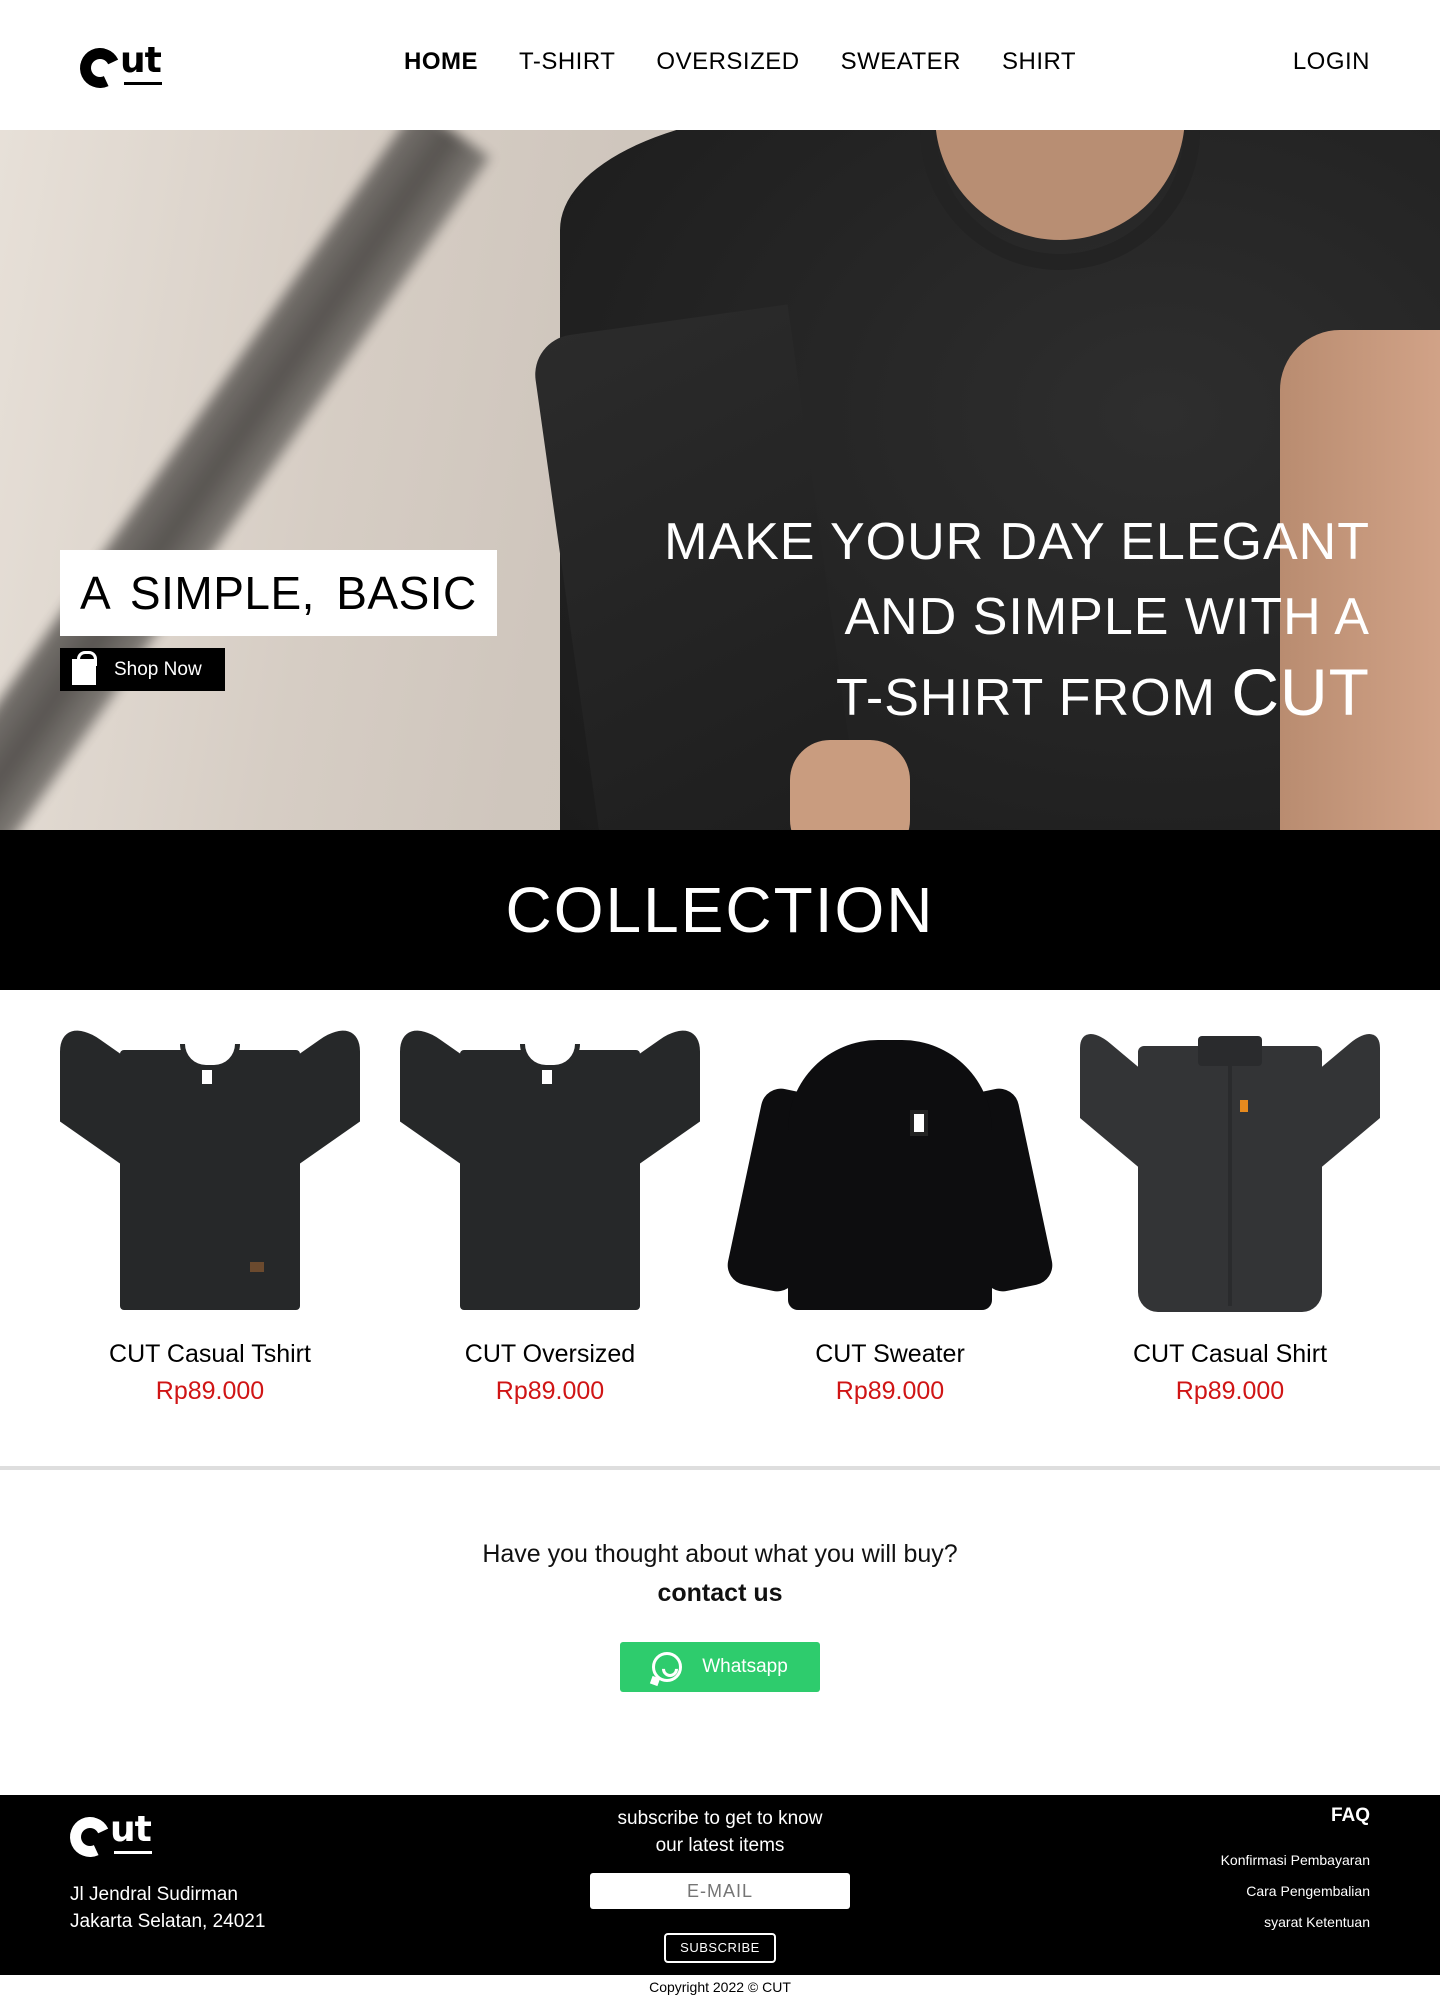 This screenshot has height=2000, width=1440. I want to click on email-field, so click(720, 1891).